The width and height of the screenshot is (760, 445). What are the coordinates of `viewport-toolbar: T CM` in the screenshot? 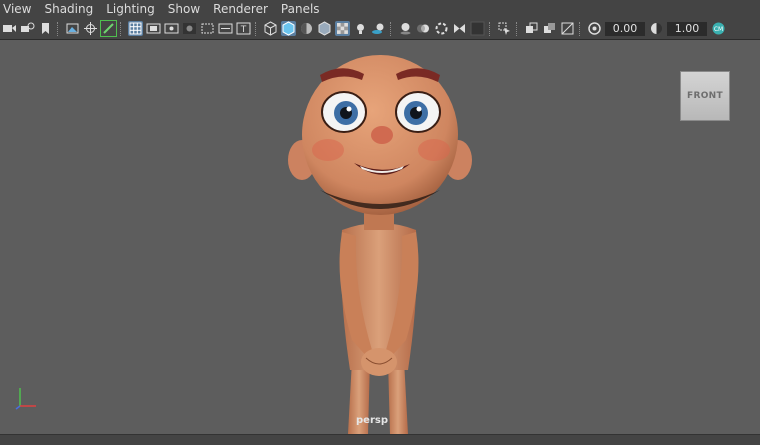 It's located at (380, 29).